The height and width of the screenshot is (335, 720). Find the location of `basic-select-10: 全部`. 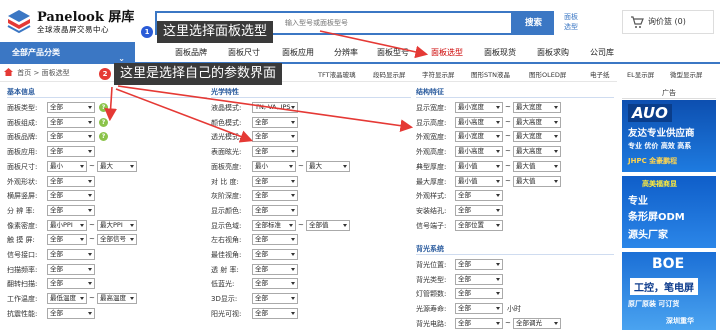

basic-select-10: 全部 is located at coordinates (71, 254).